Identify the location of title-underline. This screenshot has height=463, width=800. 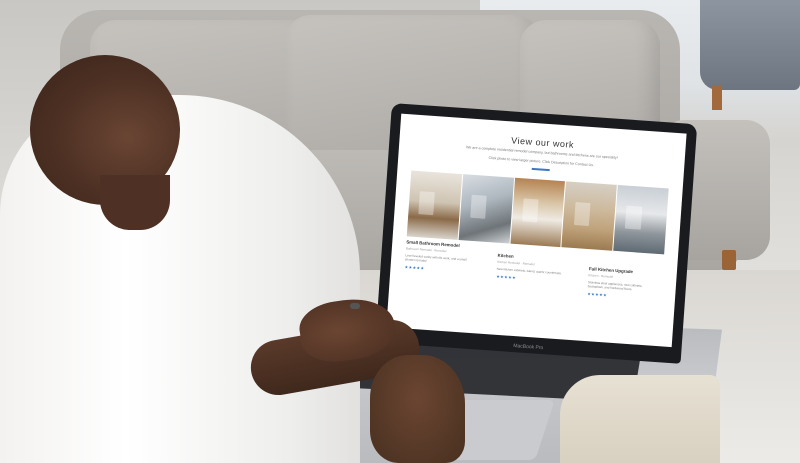
(540, 169).